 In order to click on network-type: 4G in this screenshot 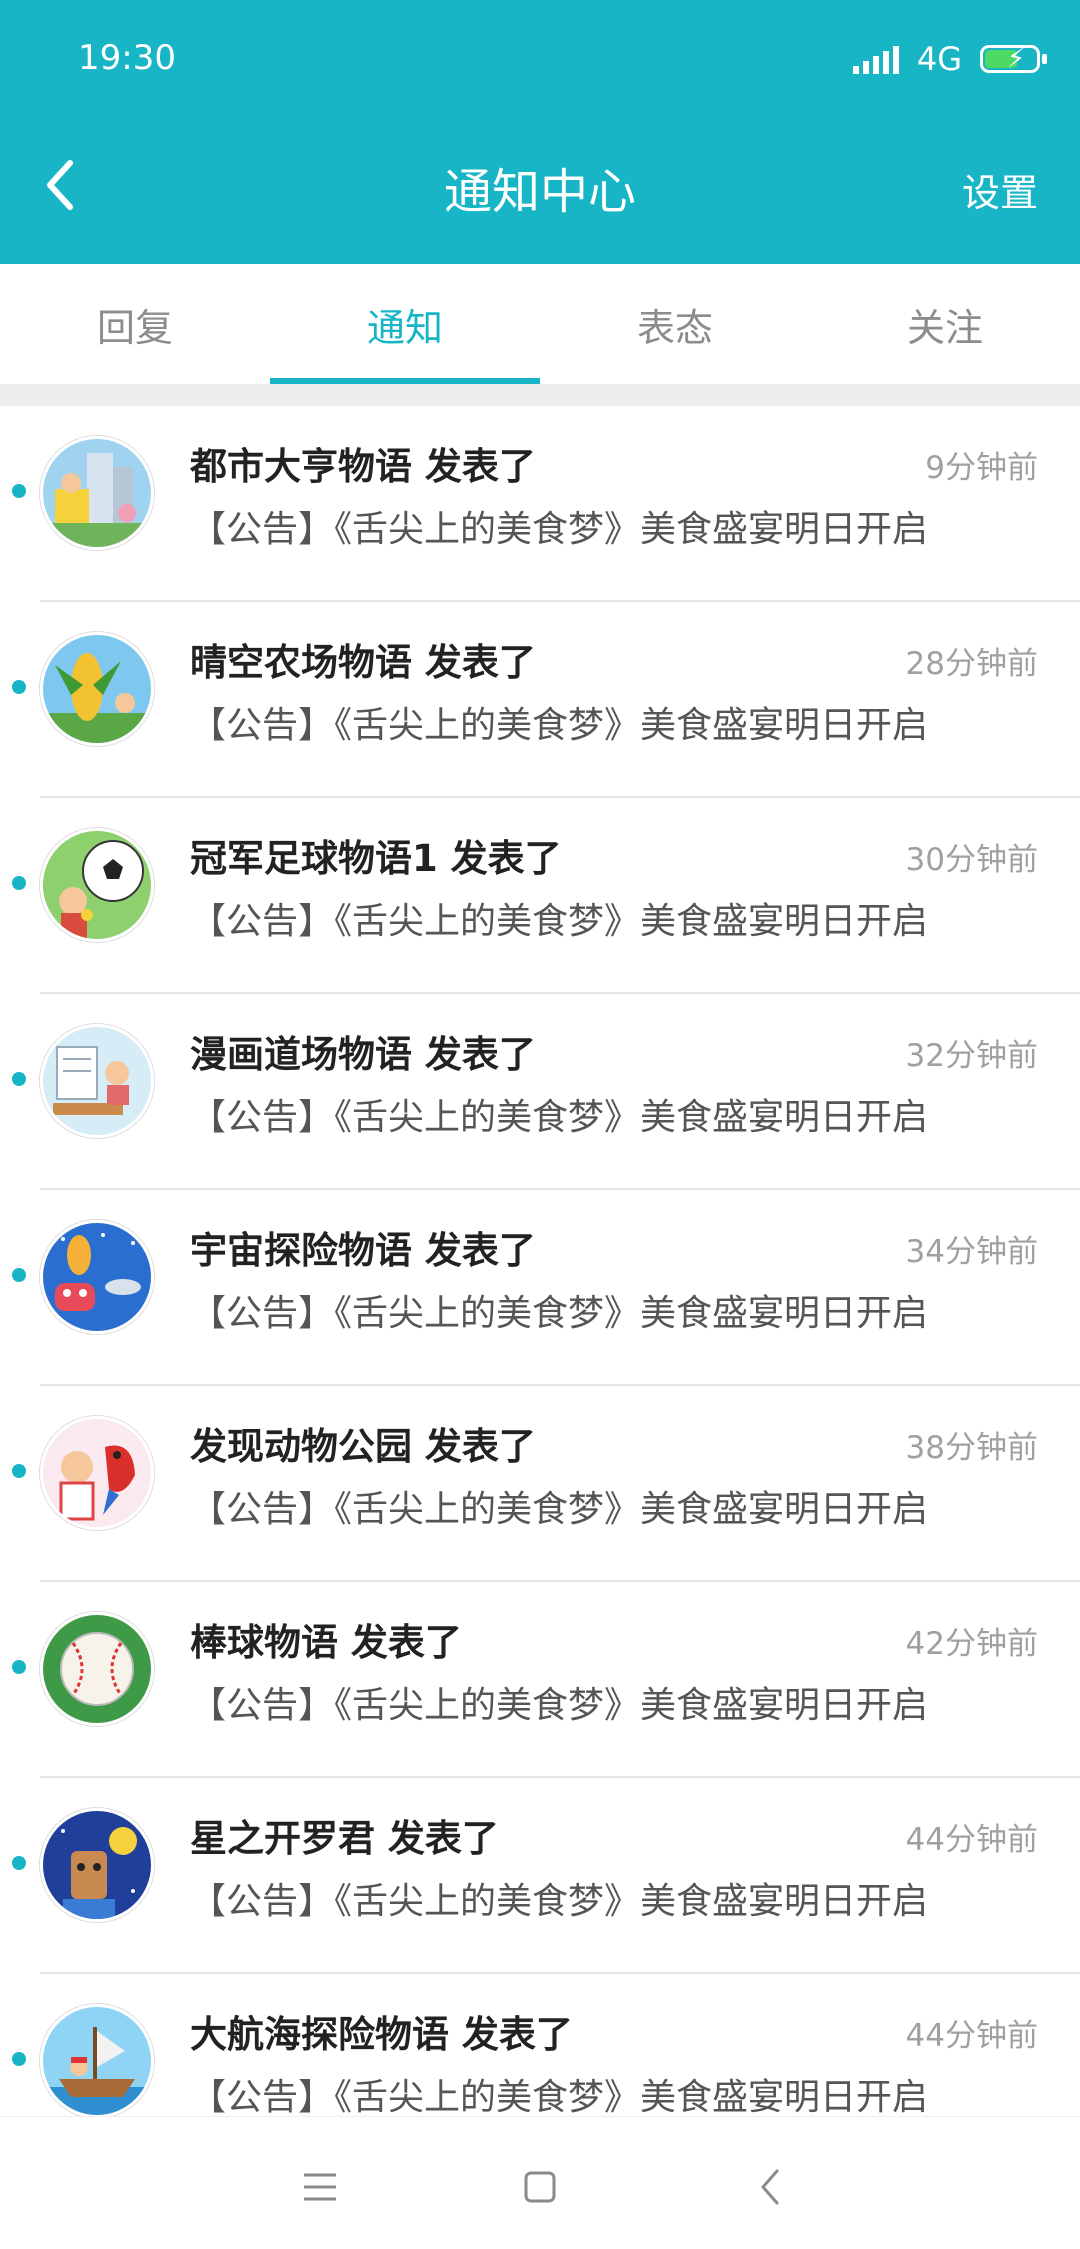, I will do `click(939, 59)`.